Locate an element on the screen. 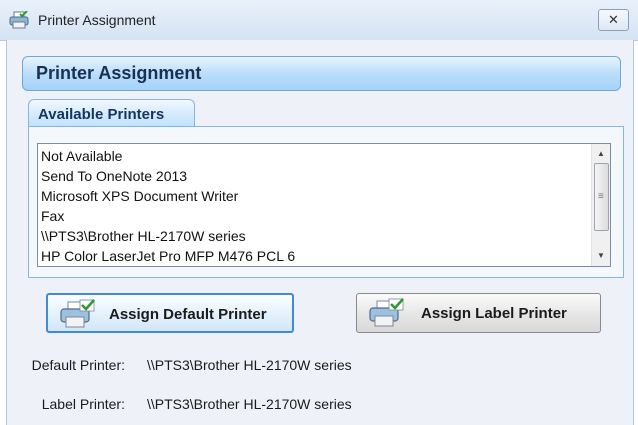 This screenshot has height=425, width=638. default-printer-label: Default Printer: is located at coordinates (78, 365).